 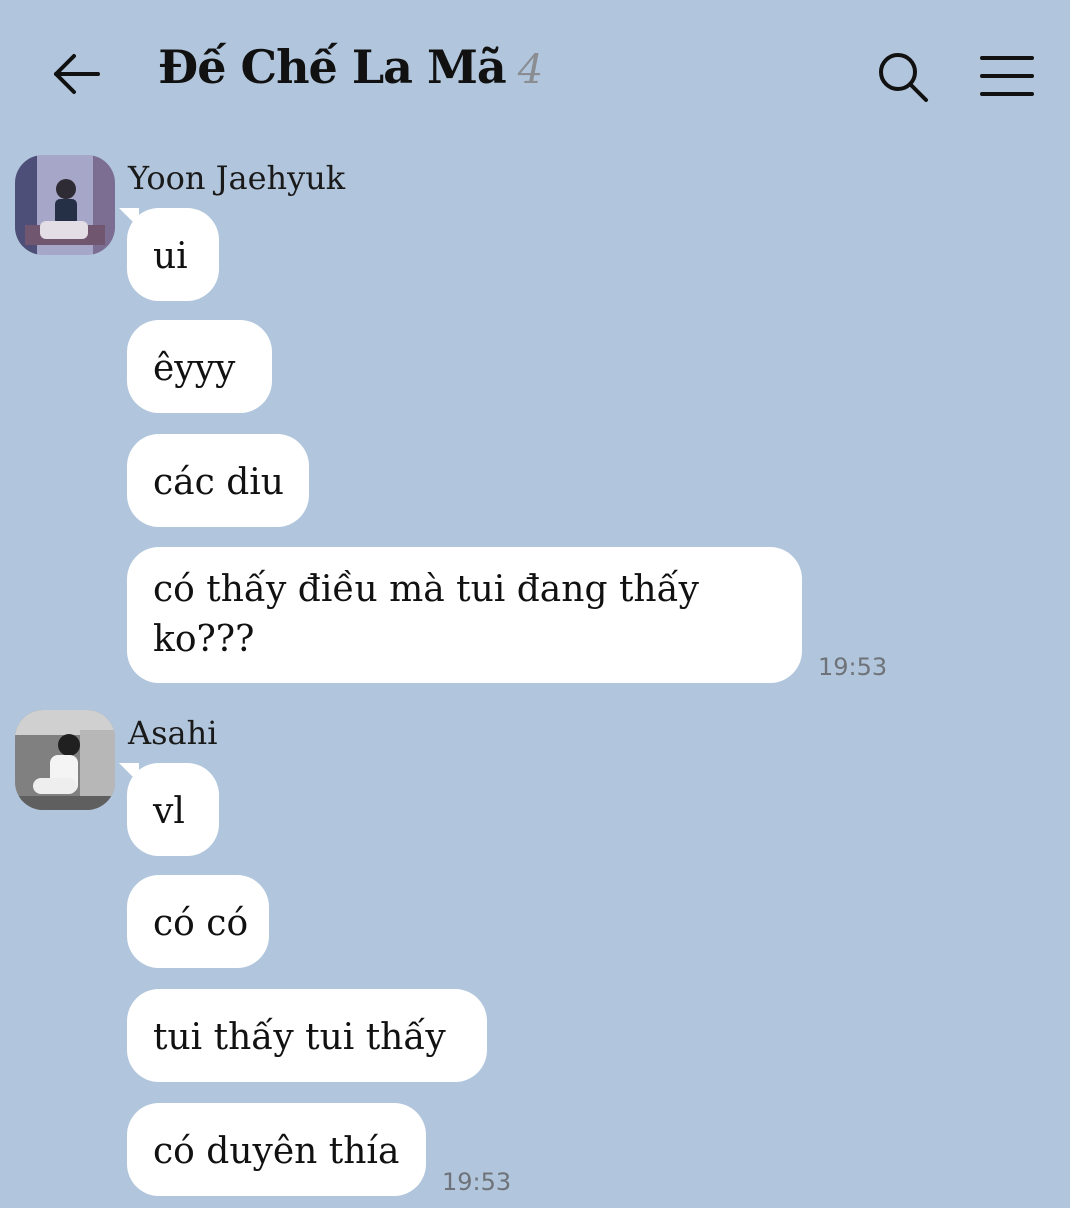 I want to click on chat-header: Đế Chế La Mã 4, so click(x=535, y=75).